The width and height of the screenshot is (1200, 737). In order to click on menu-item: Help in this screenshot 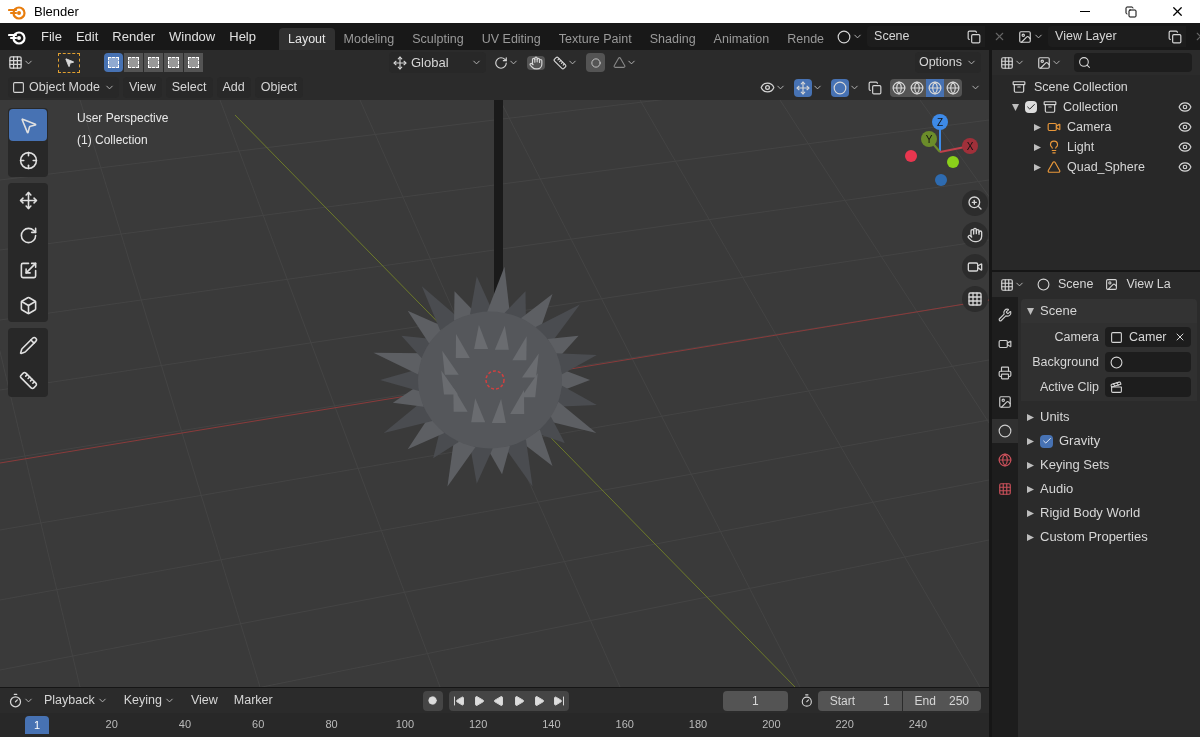, I will do `click(242, 36)`.